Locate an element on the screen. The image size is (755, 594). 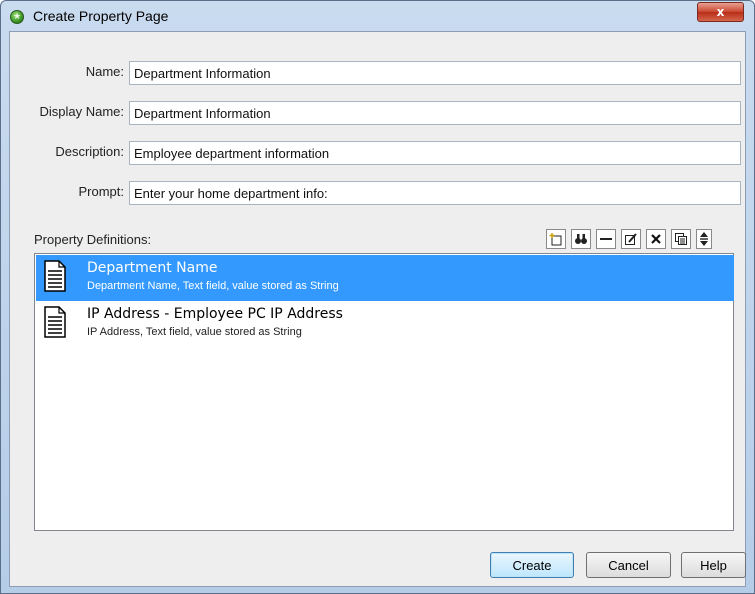
new-item-icon is located at coordinates (556, 239).